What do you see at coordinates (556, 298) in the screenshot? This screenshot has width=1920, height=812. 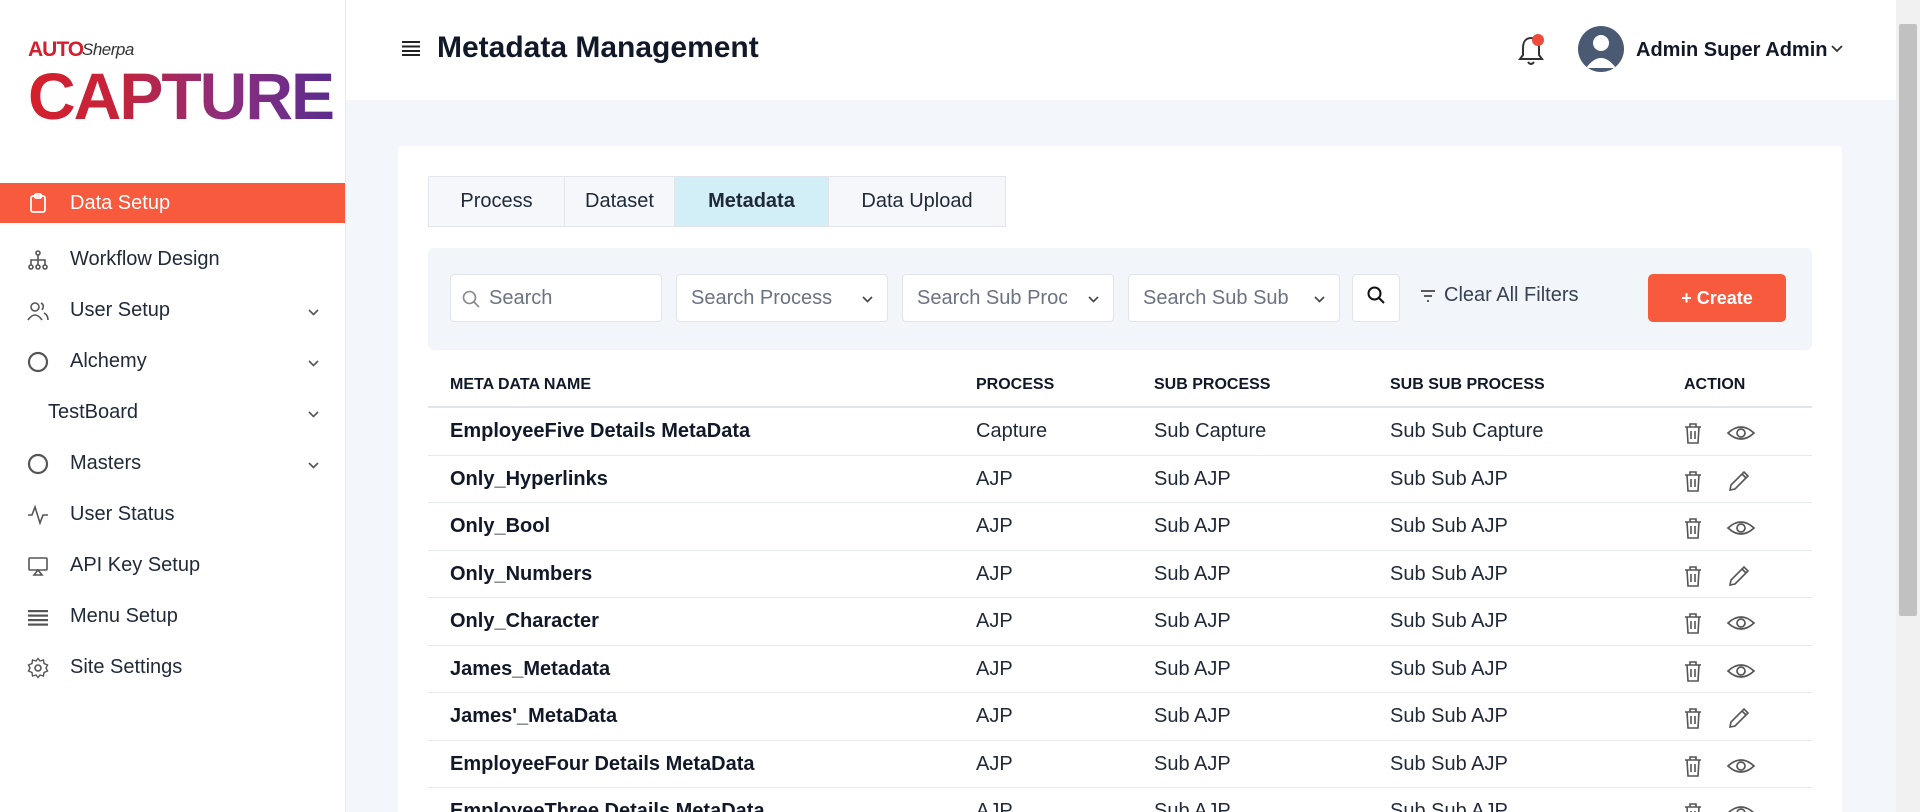 I see `search-input: Search` at bounding box center [556, 298].